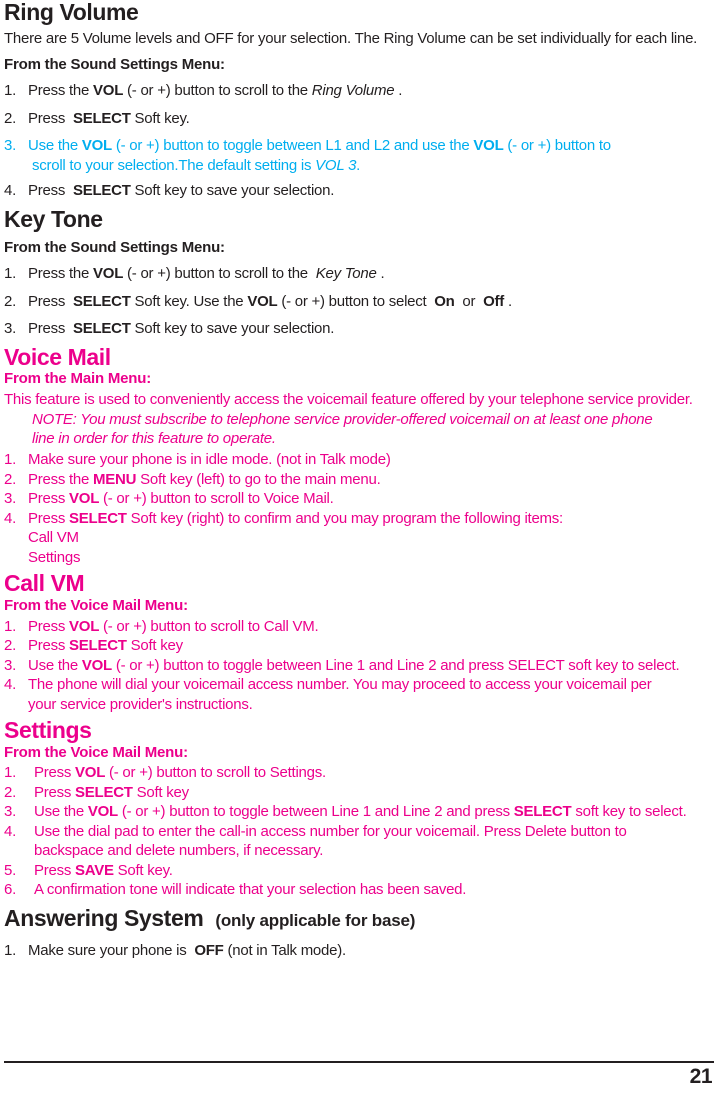 This screenshot has height=1095, width=718. What do you see at coordinates (359, 119) in the screenshot?
I see `list-item: 2. Press SELECT Soft key.` at bounding box center [359, 119].